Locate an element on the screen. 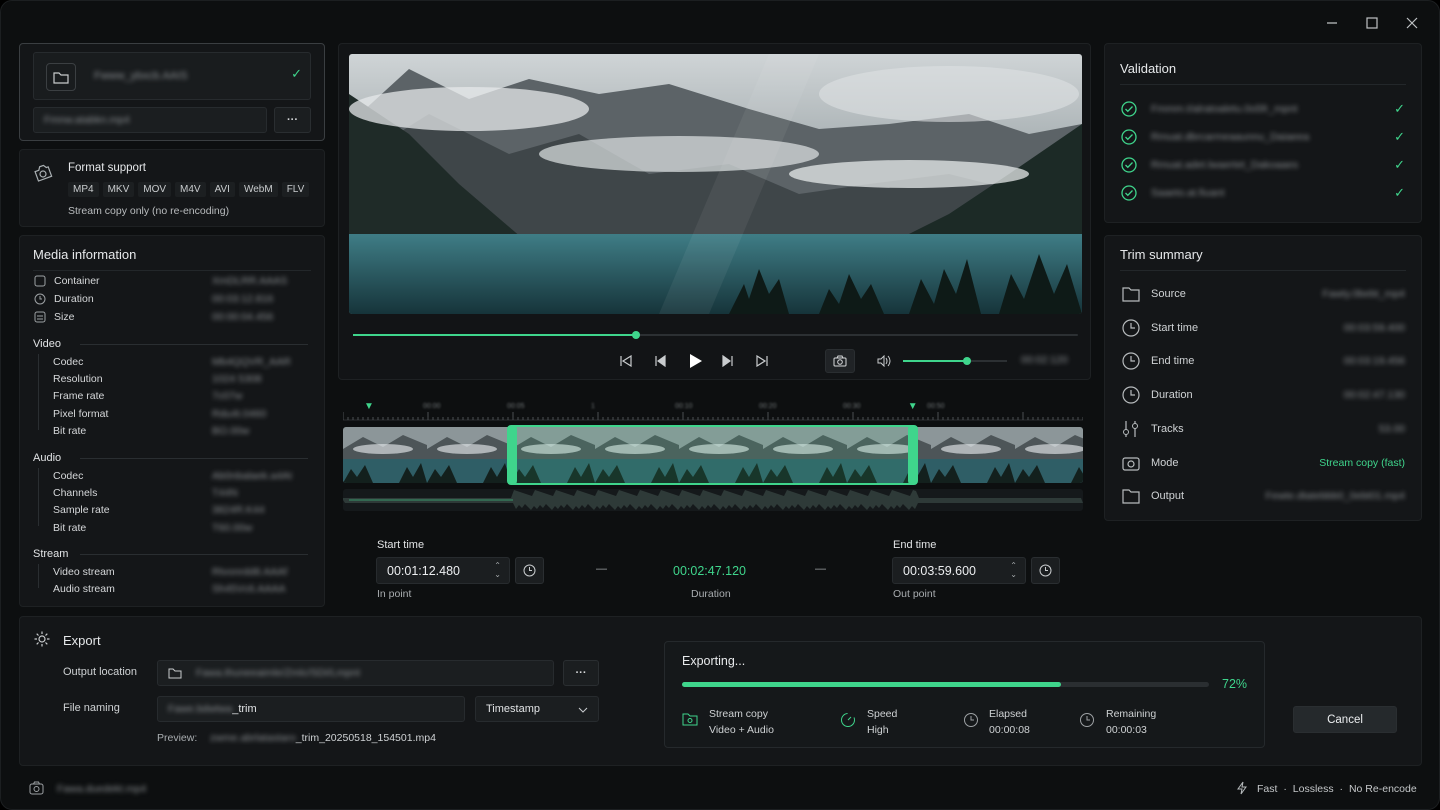 The image size is (1440, 810). start-time-input: 00:01:12.480 ⌃ ⌄ is located at coordinates (443, 570).